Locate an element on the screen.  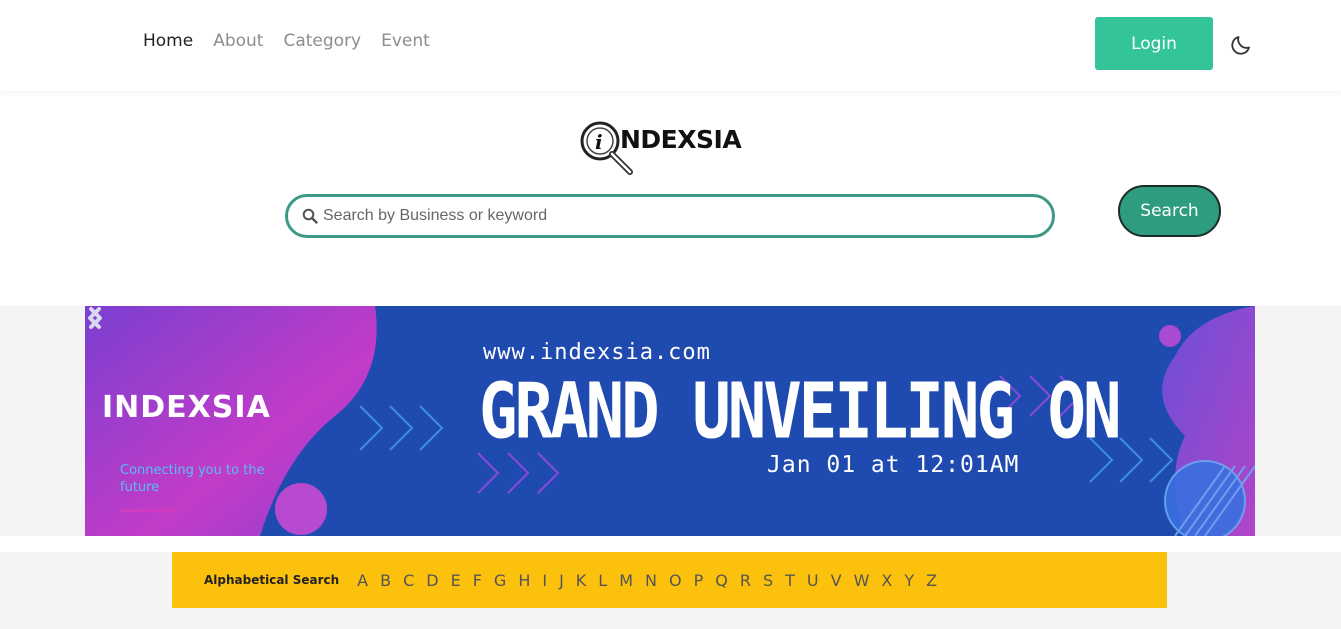
letter-link: R is located at coordinates (745, 580).